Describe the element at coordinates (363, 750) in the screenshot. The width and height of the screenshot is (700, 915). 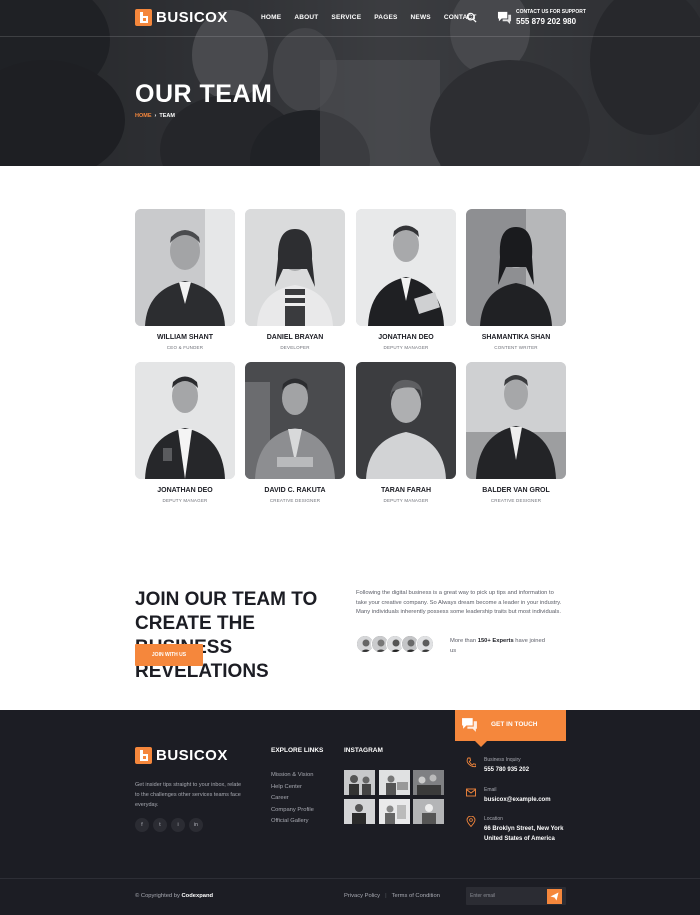
I see `instagram-heading: INSTAGRAM` at that location.